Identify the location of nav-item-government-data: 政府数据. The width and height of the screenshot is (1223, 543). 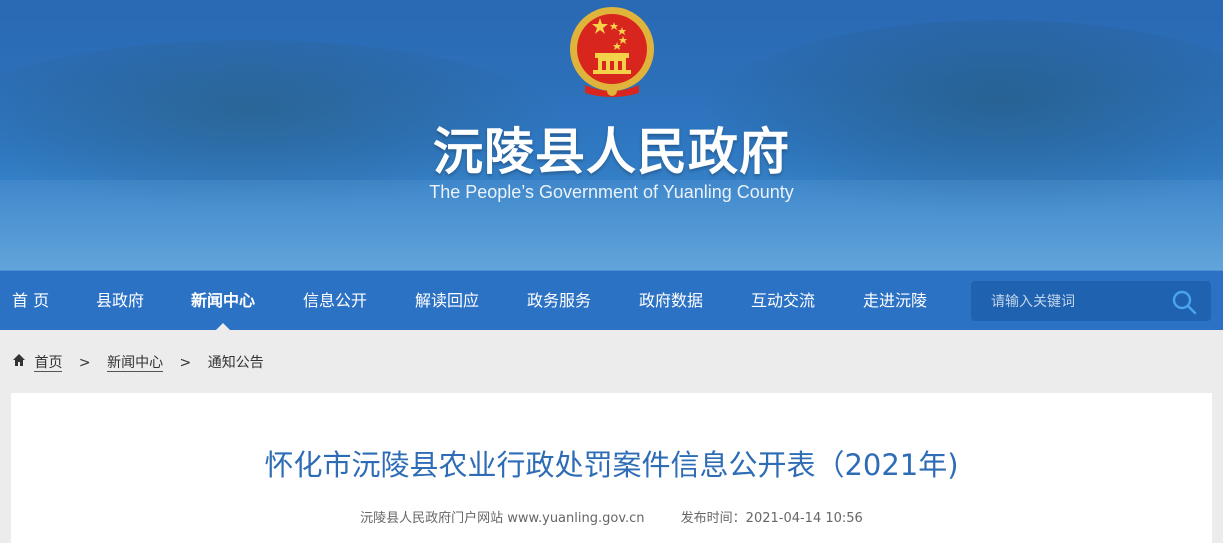
(671, 300).